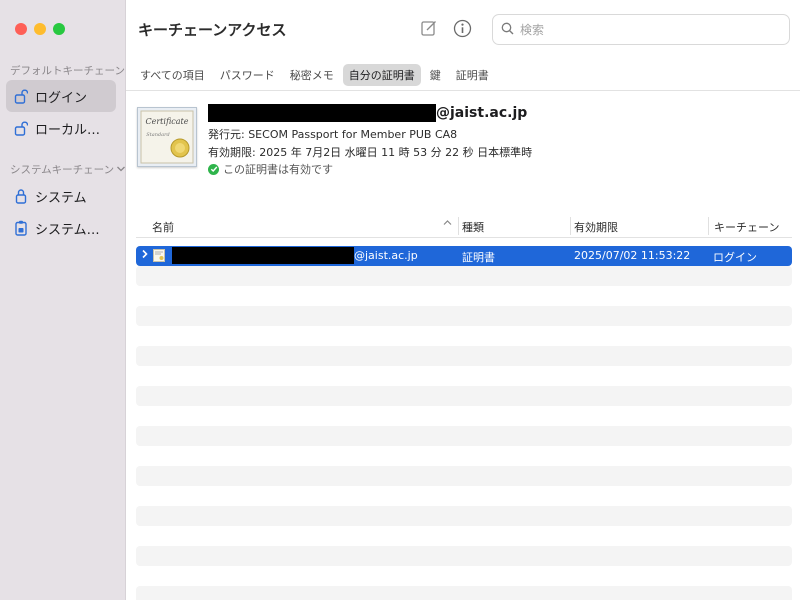  I want to click on tab-passwords: パスワード, so click(247, 75).